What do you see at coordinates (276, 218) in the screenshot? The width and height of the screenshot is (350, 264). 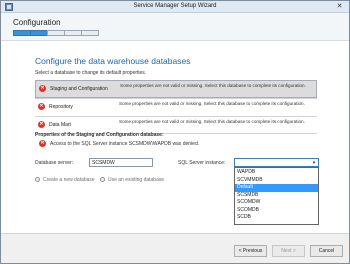 I see `dropdown-option: SCDB` at bounding box center [276, 218].